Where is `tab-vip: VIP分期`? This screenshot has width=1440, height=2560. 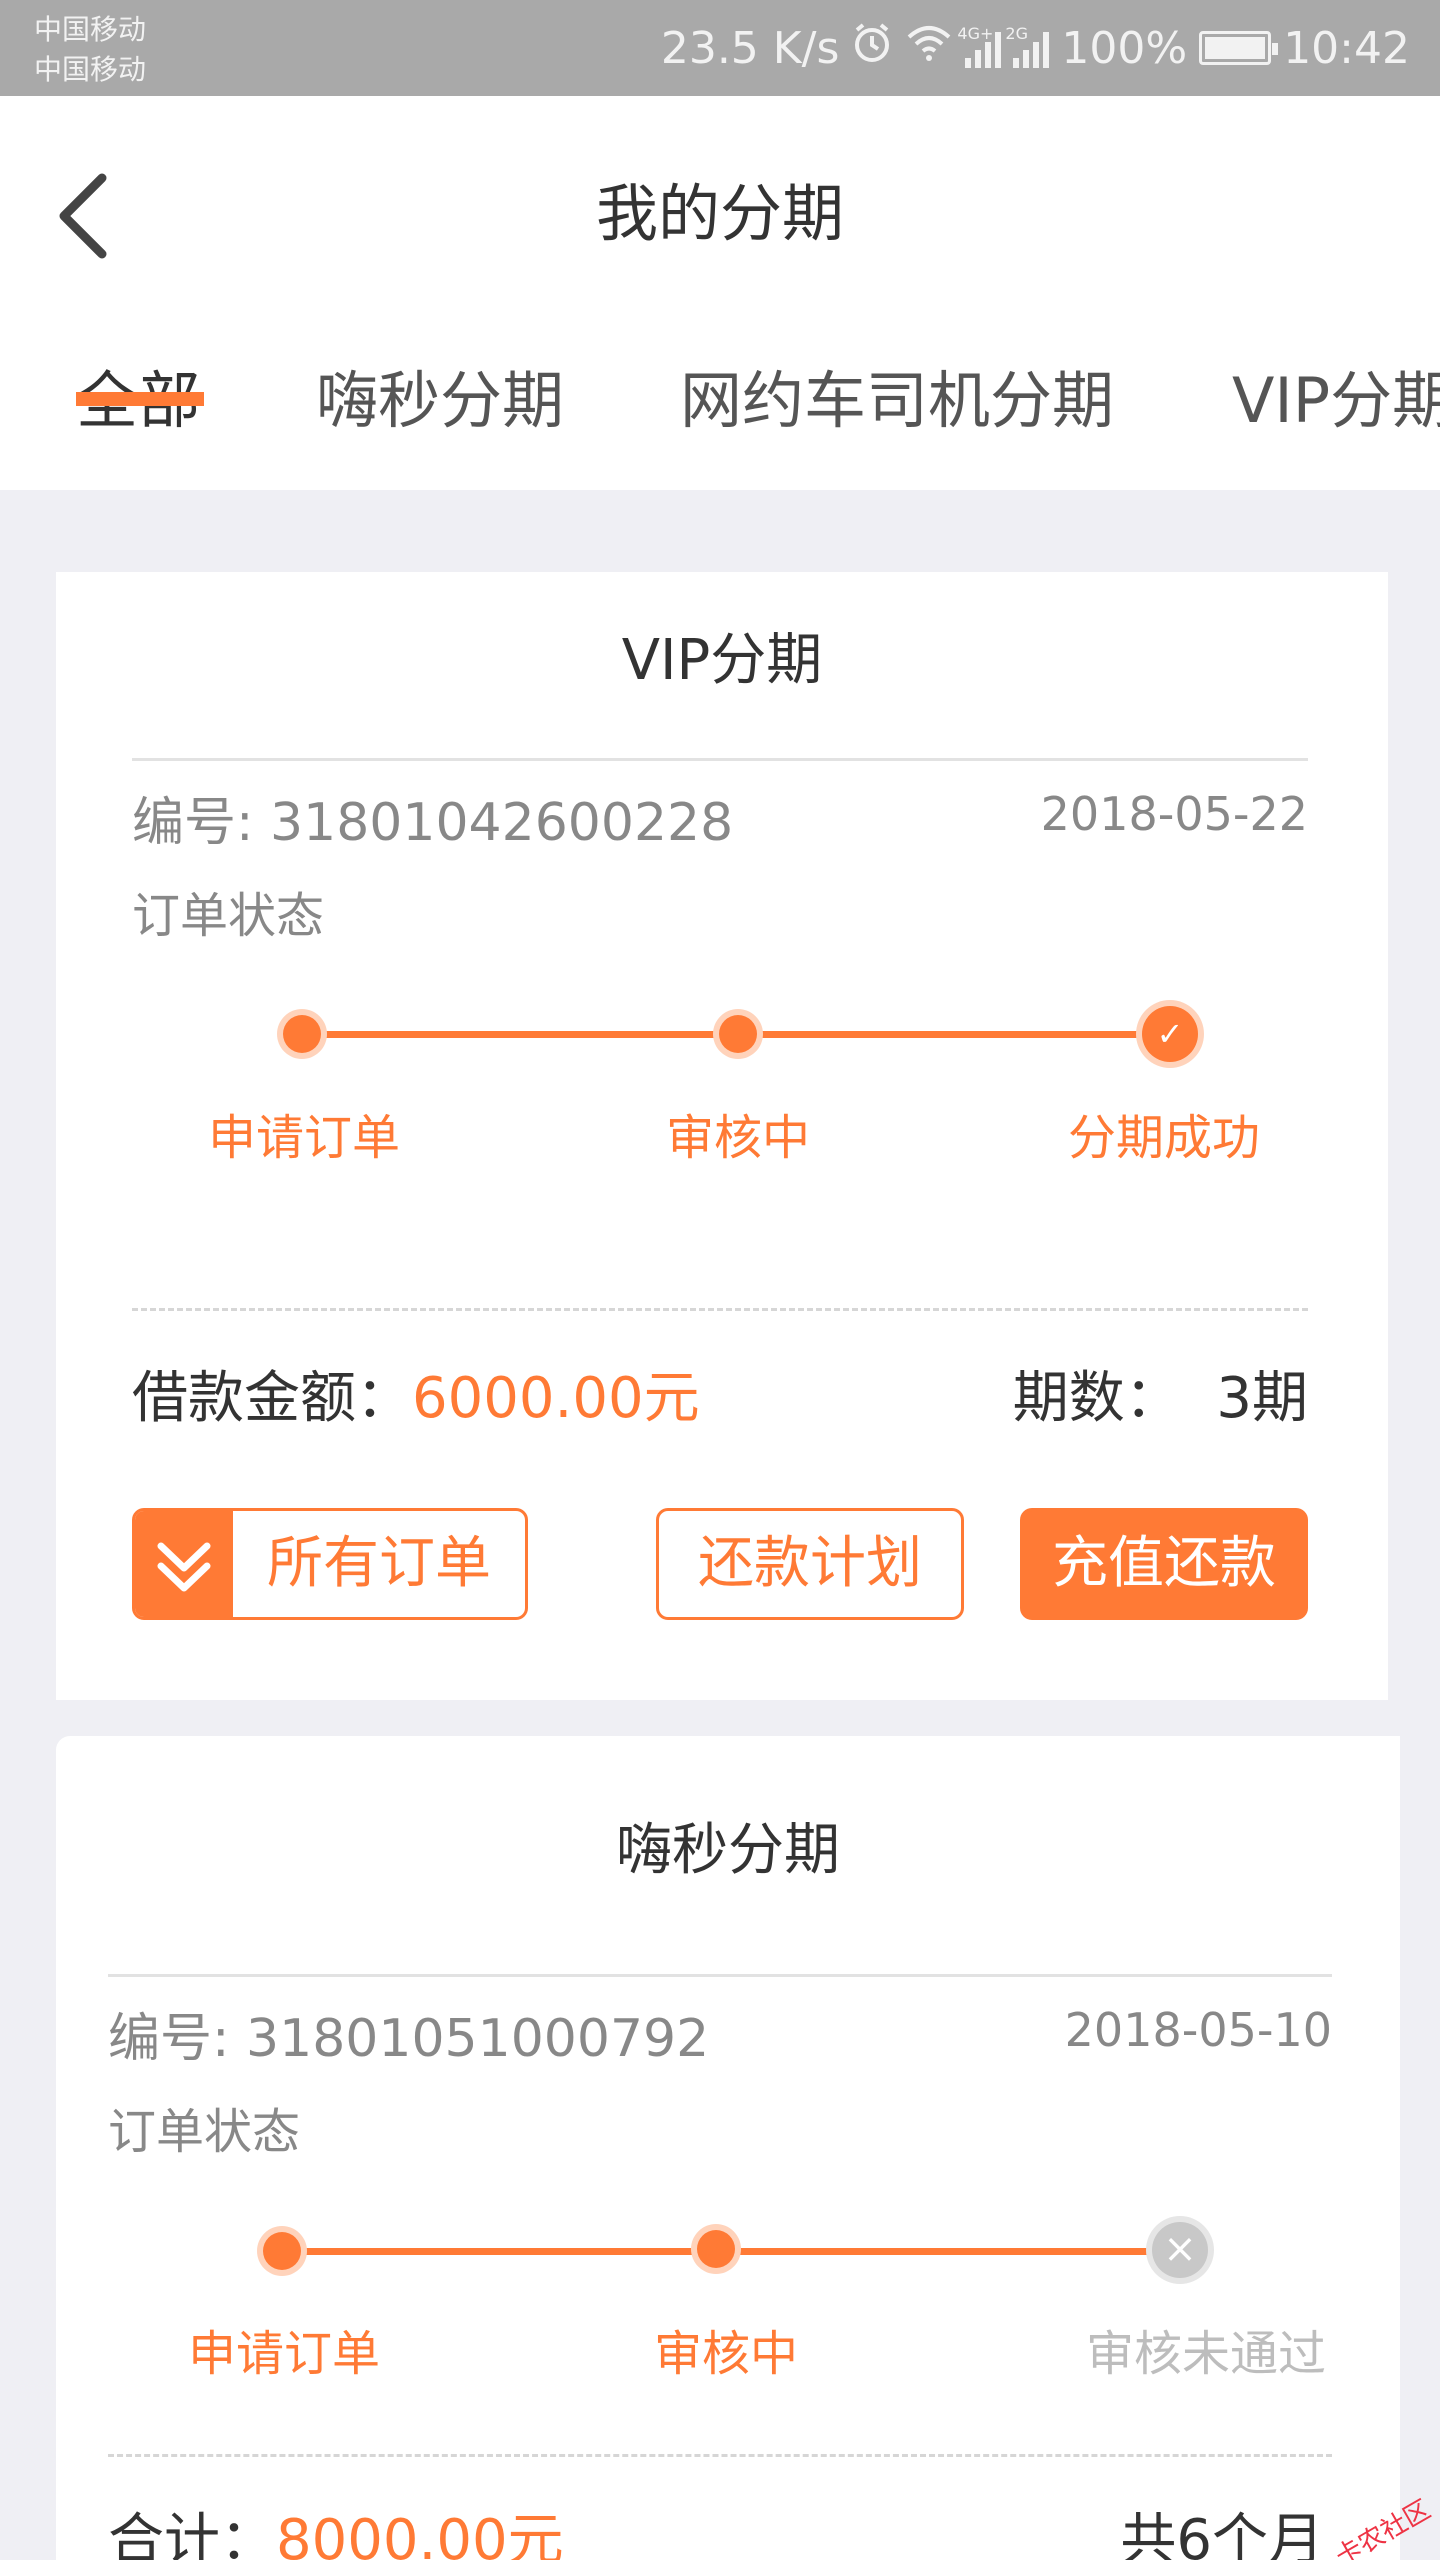 tab-vip: VIP分期 is located at coordinates (1336, 401).